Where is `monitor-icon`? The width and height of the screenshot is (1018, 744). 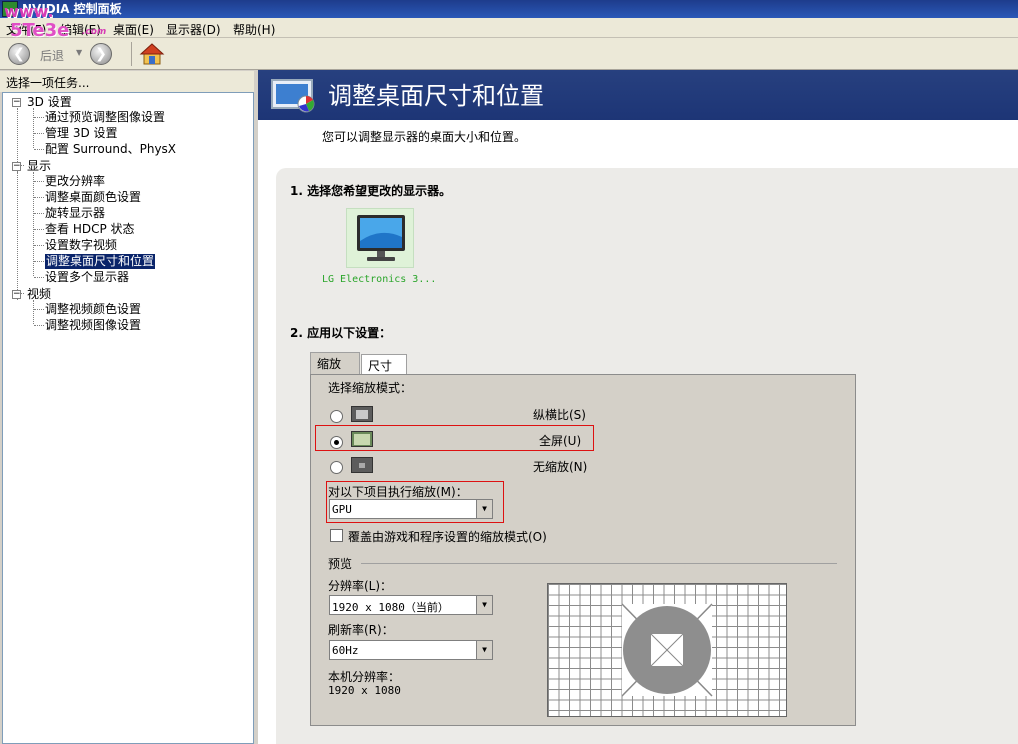
monitor-icon is located at coordinates (381, 238).